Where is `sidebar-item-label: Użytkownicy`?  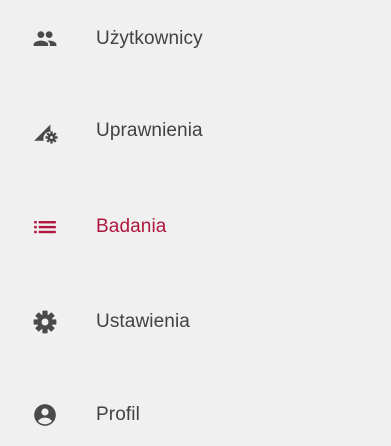 sidebar-item-label: Użytkownicy is located at coordinates (149, 38).